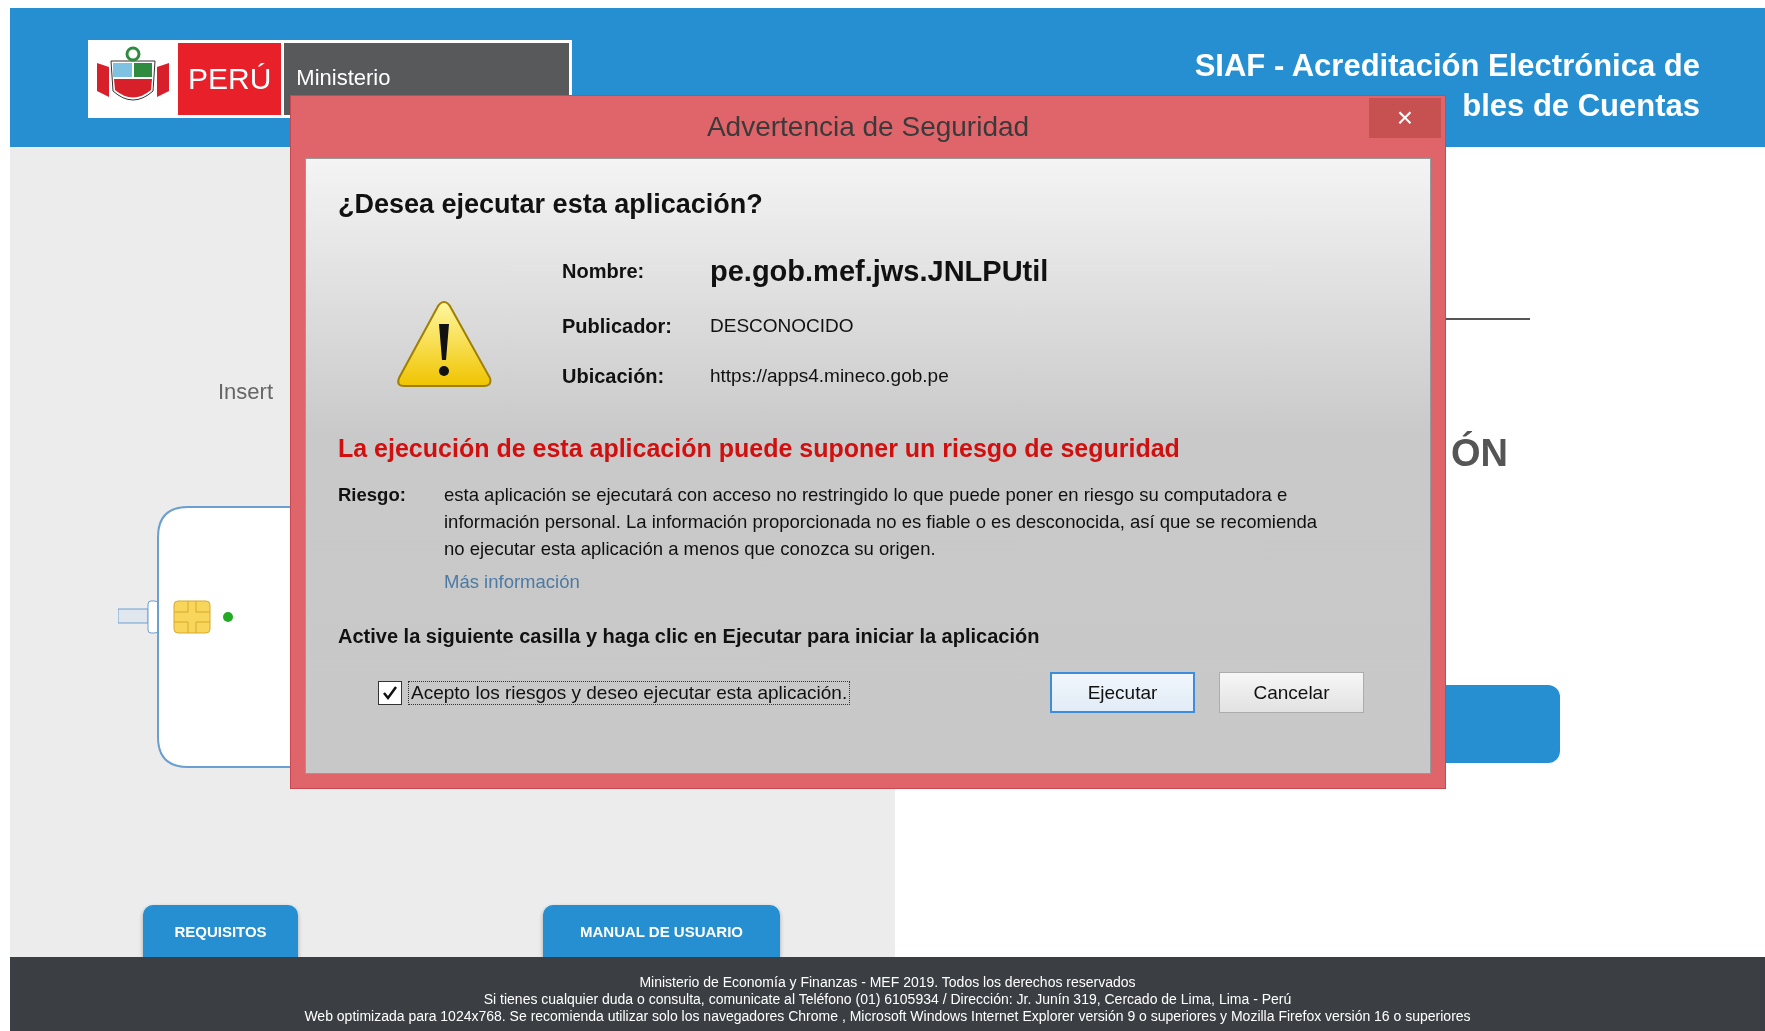  I want to click on field-label: Publicador:, so click(617, 326).